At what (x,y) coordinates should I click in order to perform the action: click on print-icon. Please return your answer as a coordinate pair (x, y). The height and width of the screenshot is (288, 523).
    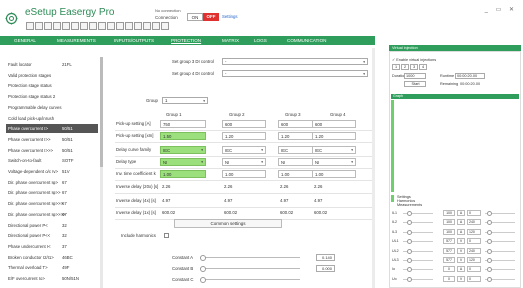
    Looking at the image, I should click on (66, 26).